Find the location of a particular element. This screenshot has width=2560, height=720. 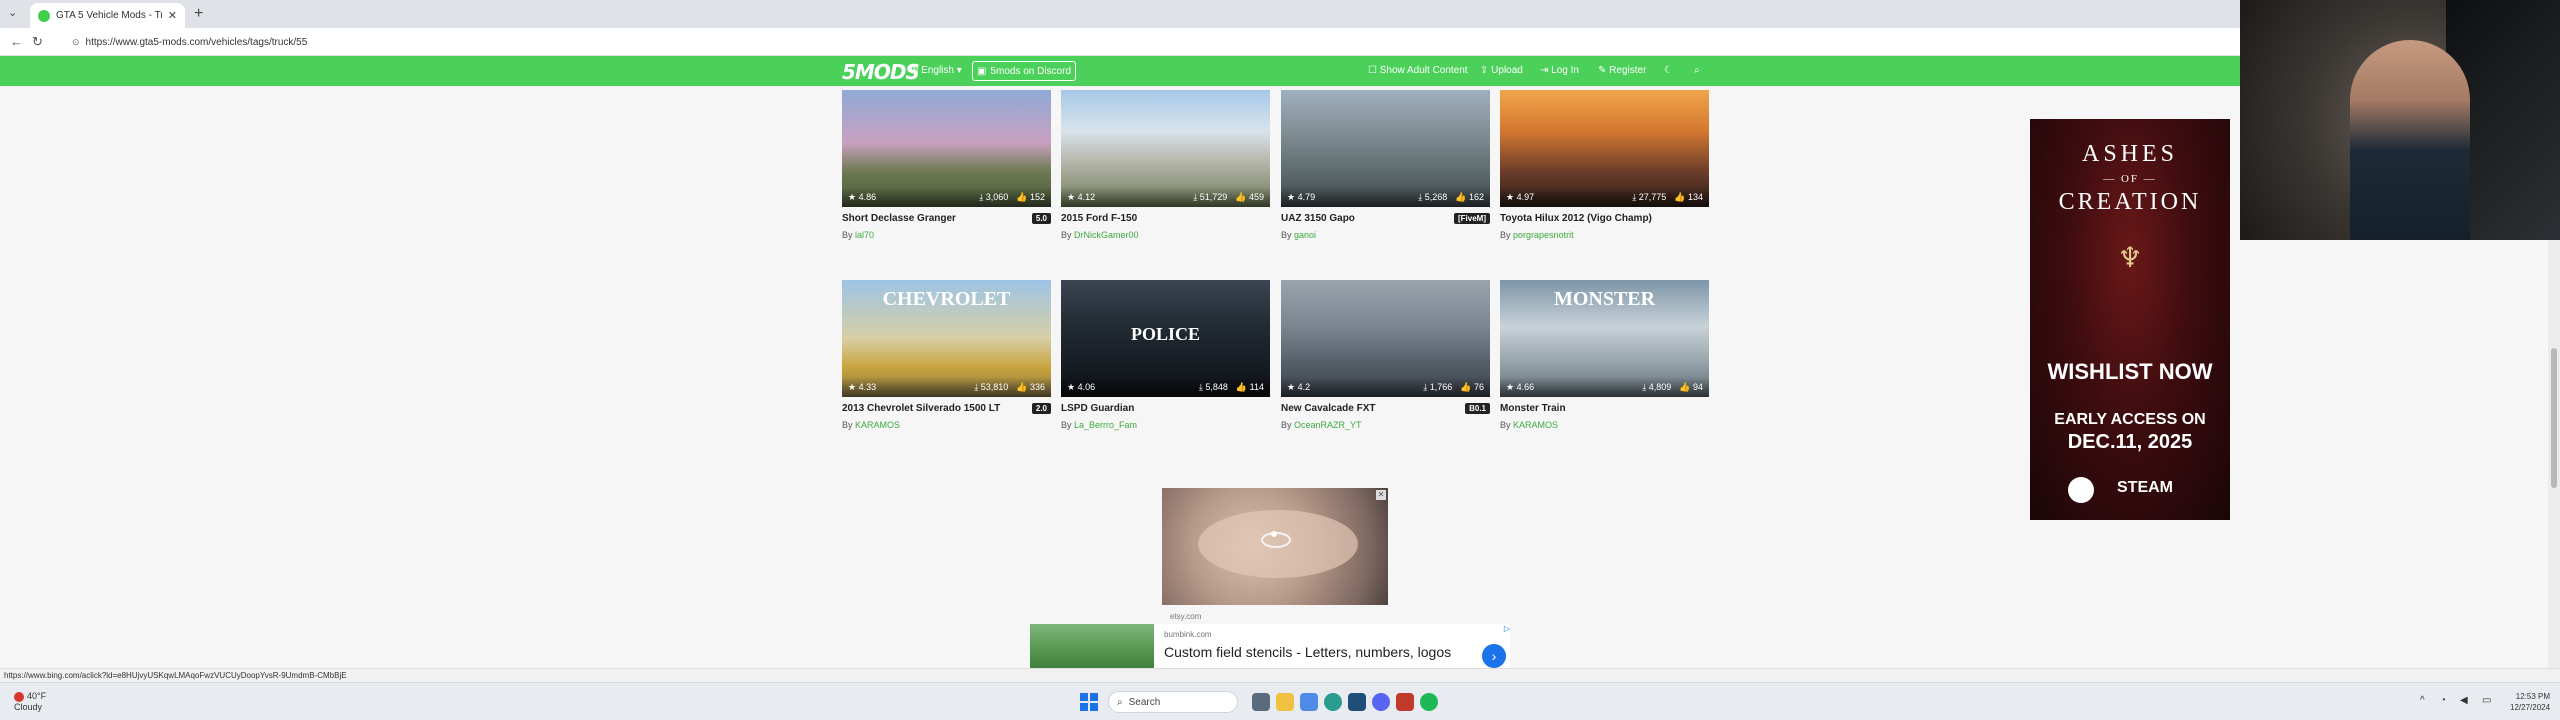

upload-link: ⇪ Upload is located at coordinates (1501, 70).